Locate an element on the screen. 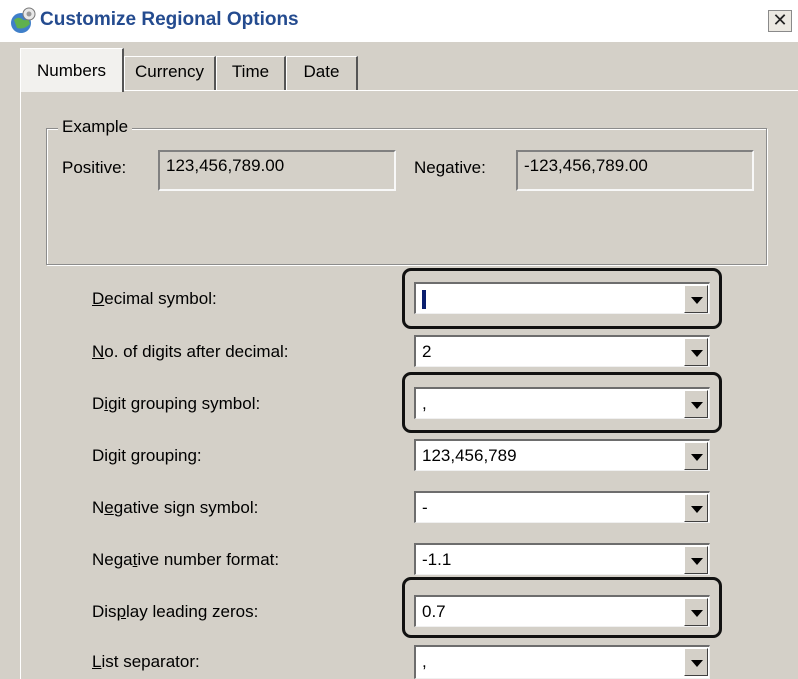  negative-number-format-dropdown-button is located at coordinates (696, 560).